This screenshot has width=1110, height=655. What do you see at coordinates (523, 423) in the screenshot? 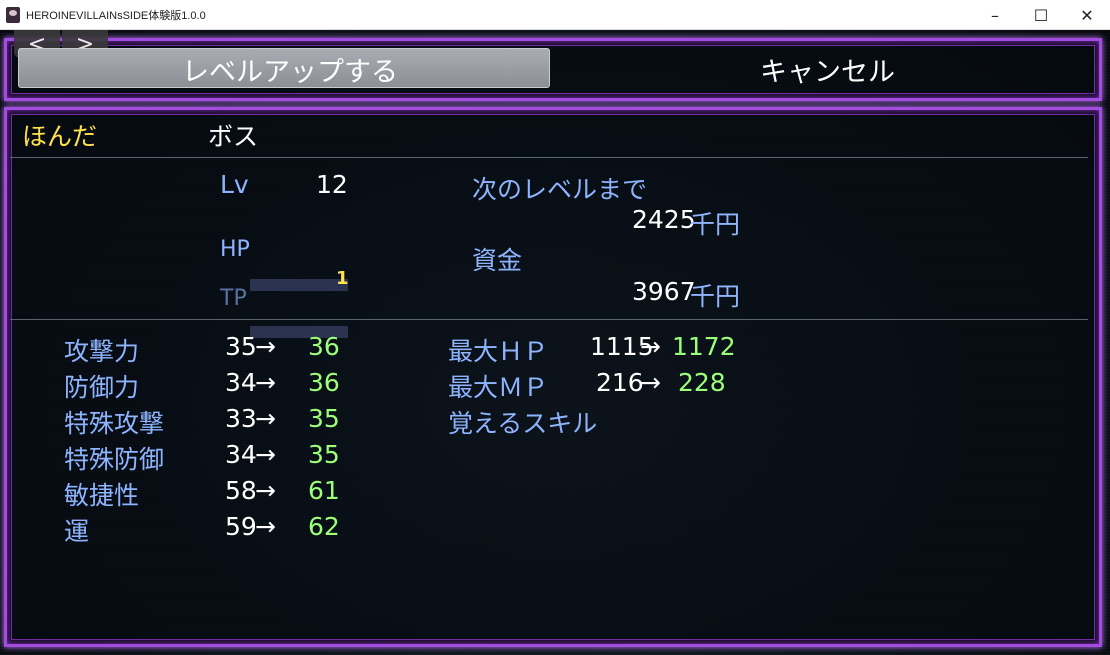
I see `skills-label: 覚えるスキル` at bounding box center [523, 423].